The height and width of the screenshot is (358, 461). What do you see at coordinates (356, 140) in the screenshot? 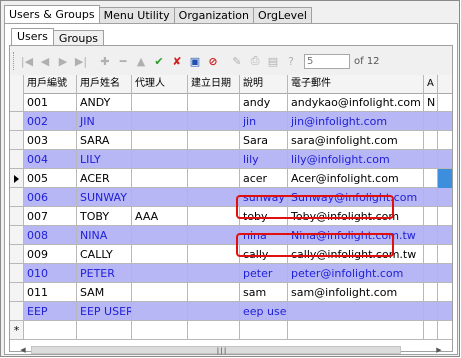
I see `cell-email: sara@infolight.com` at bounding box center [356, 140].